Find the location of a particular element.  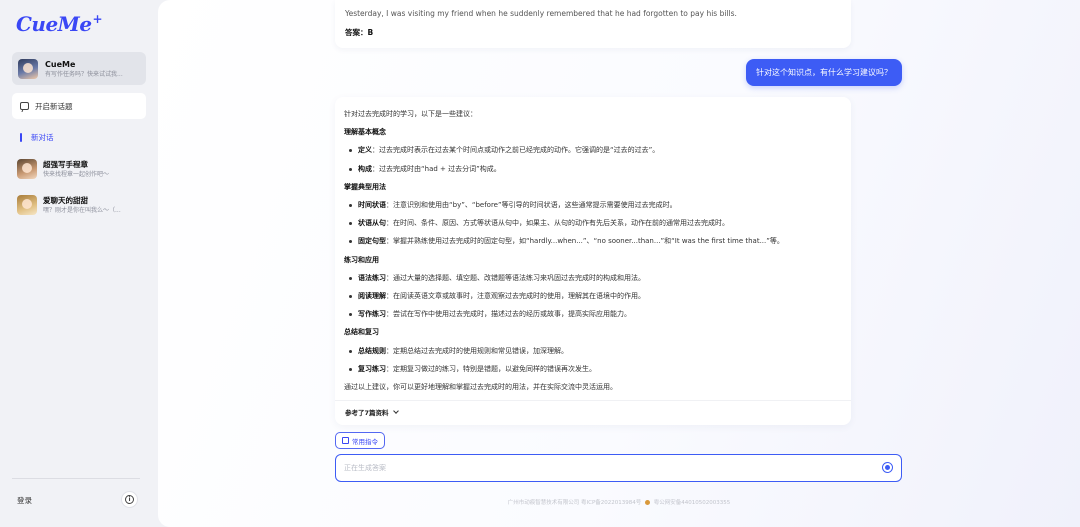

common-commands-button: 常用指令 is located at coordinates (360, 440).